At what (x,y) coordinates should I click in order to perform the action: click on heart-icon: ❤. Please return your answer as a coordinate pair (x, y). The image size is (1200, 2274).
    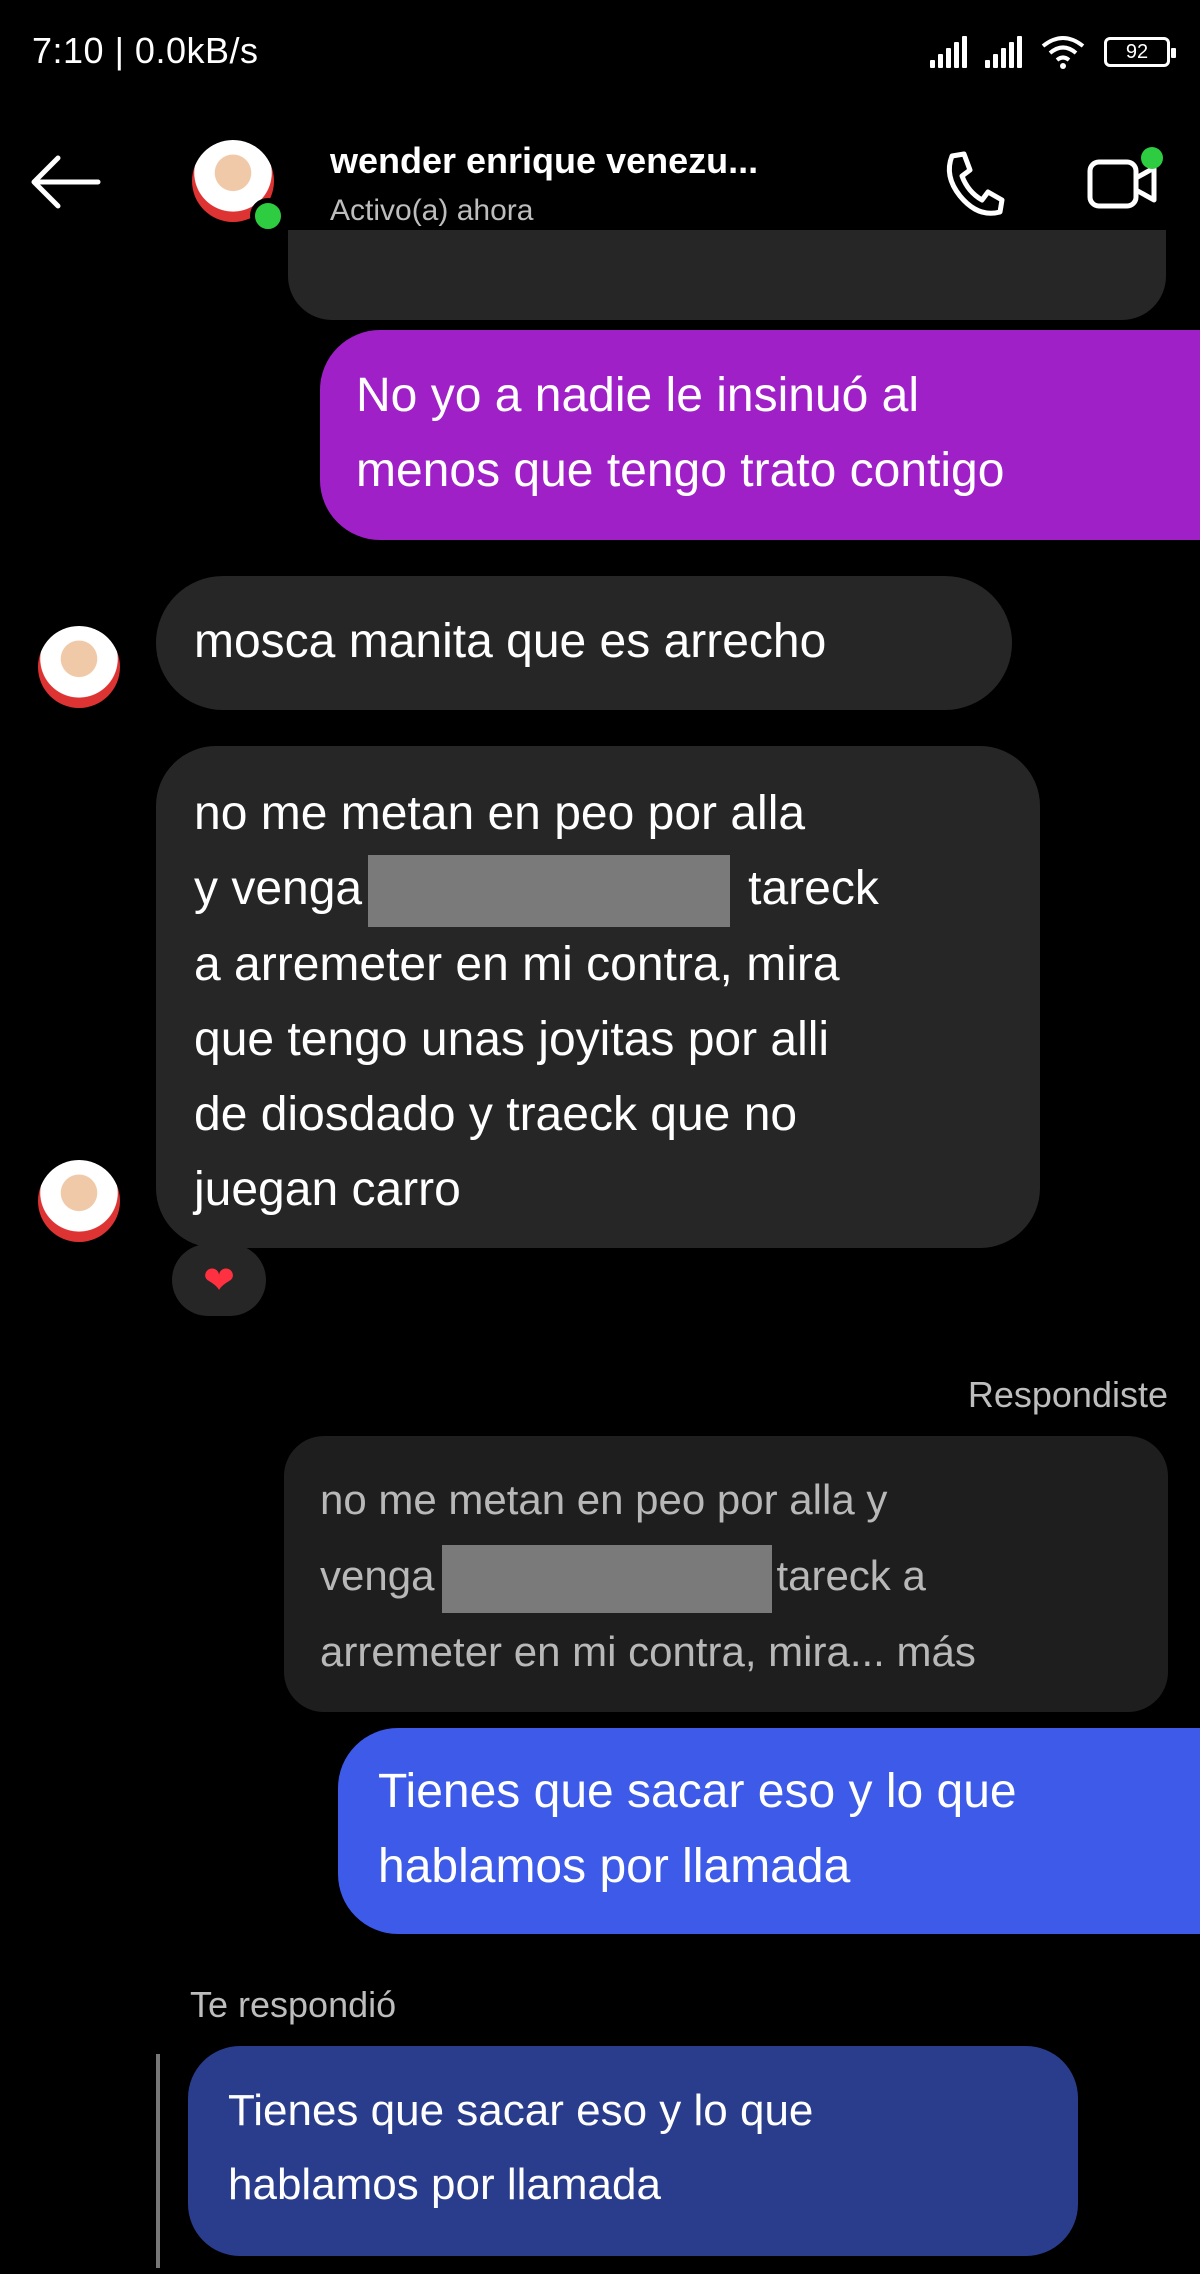
    Looking at the image, I should click on (219, 1280).